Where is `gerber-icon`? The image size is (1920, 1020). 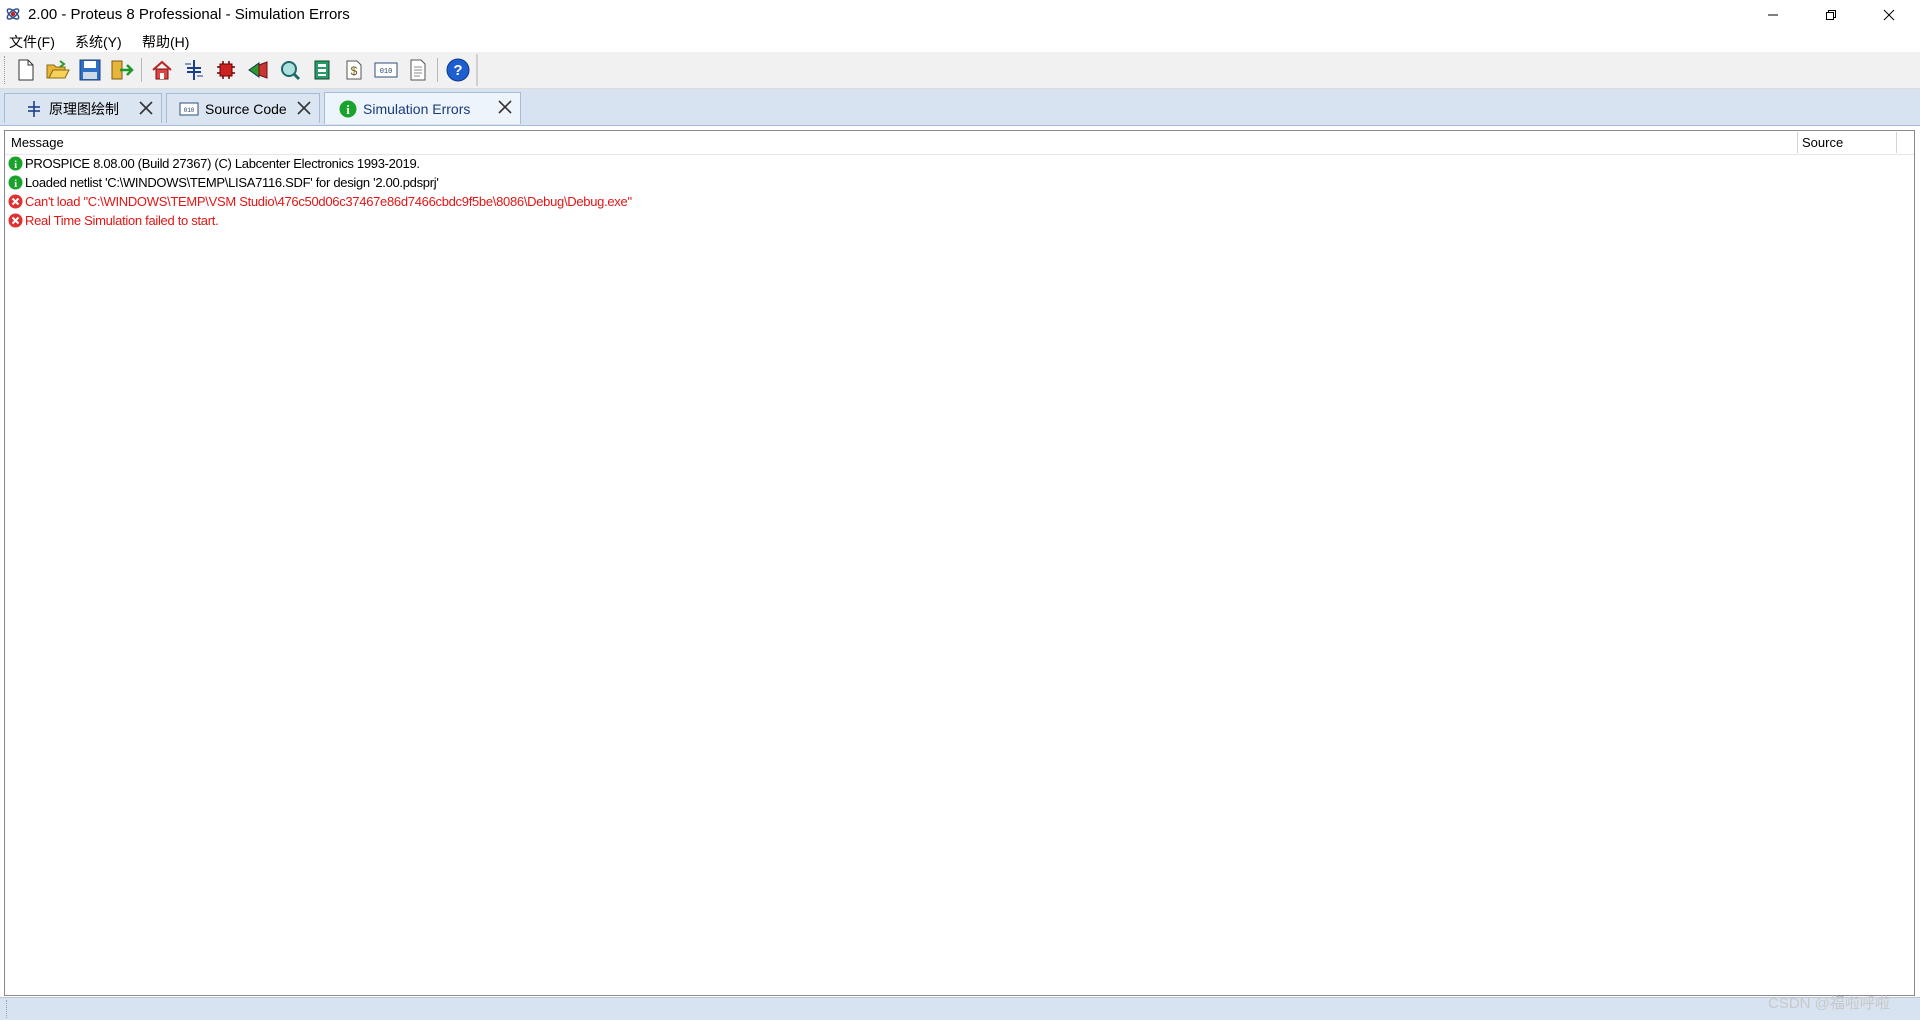
gerber-icon is located at coordinates (258, 70).